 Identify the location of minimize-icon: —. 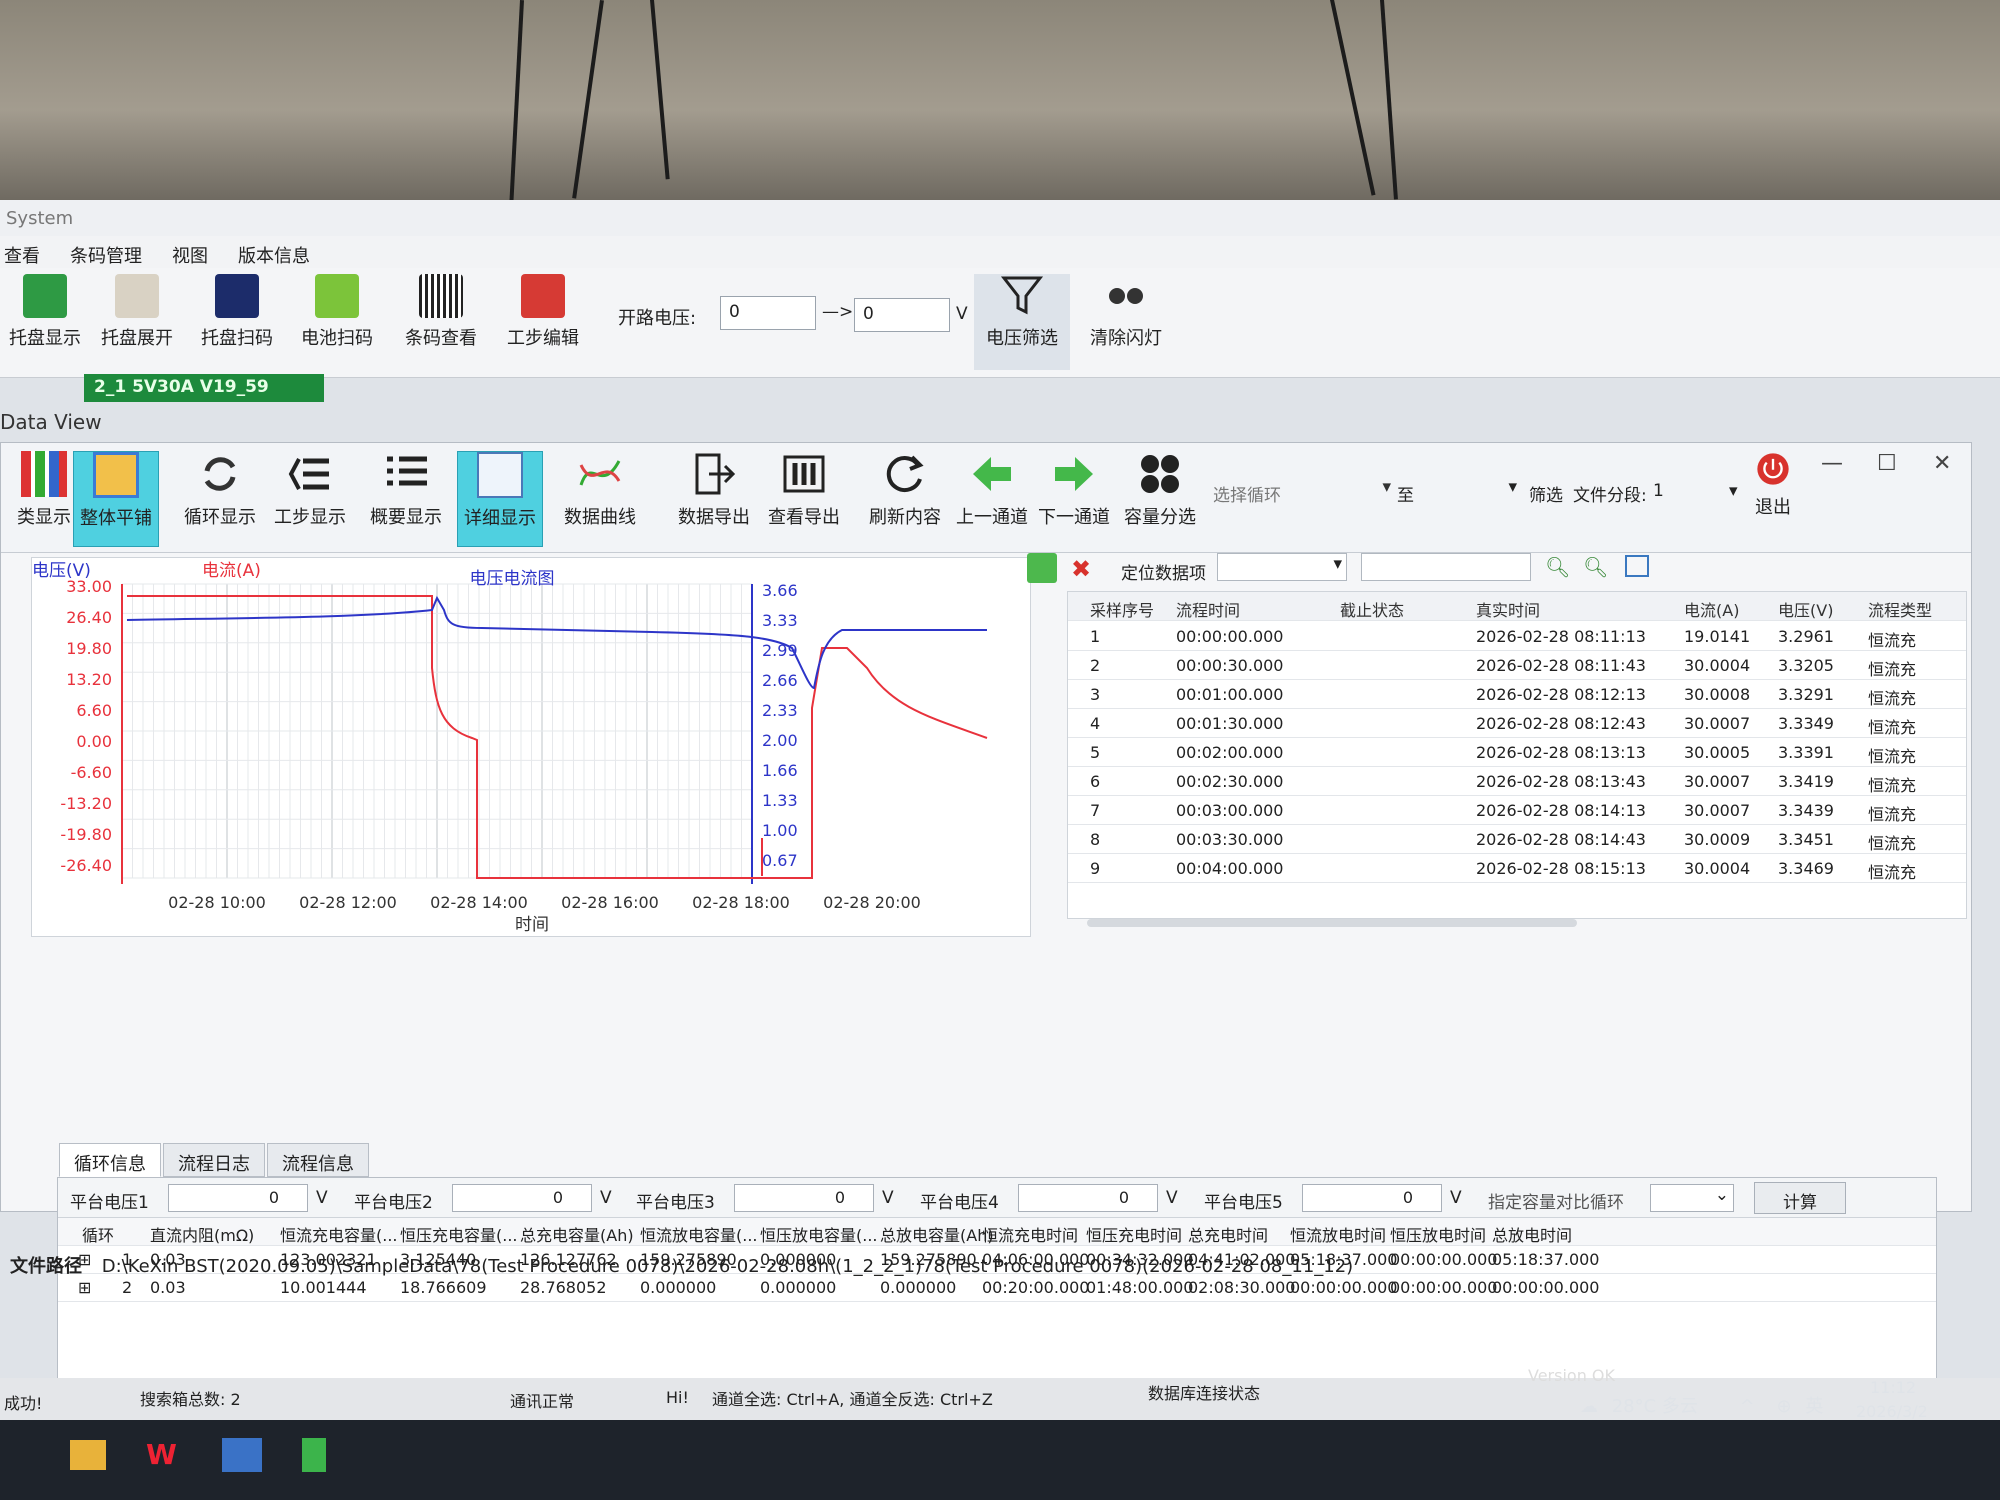
(1832, 463).